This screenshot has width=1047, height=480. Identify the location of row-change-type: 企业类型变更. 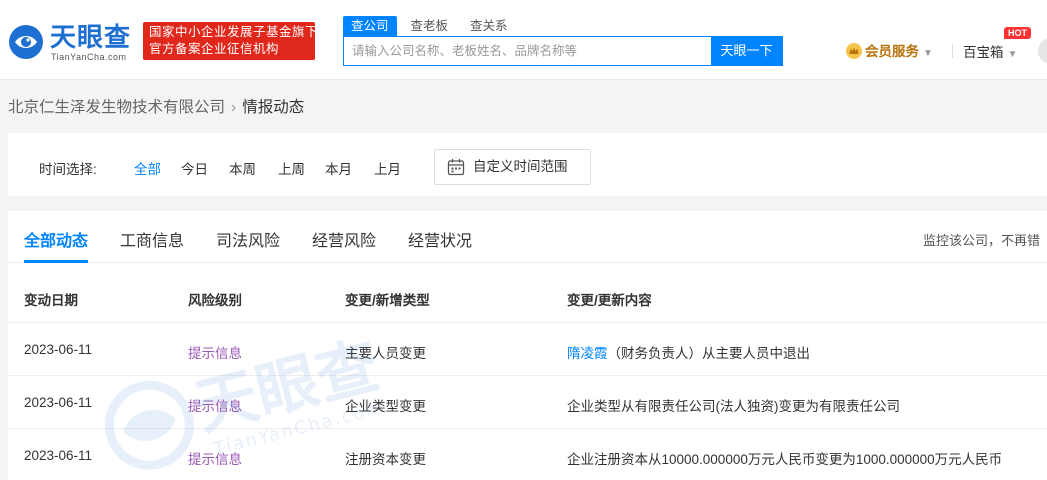
(385, 406).